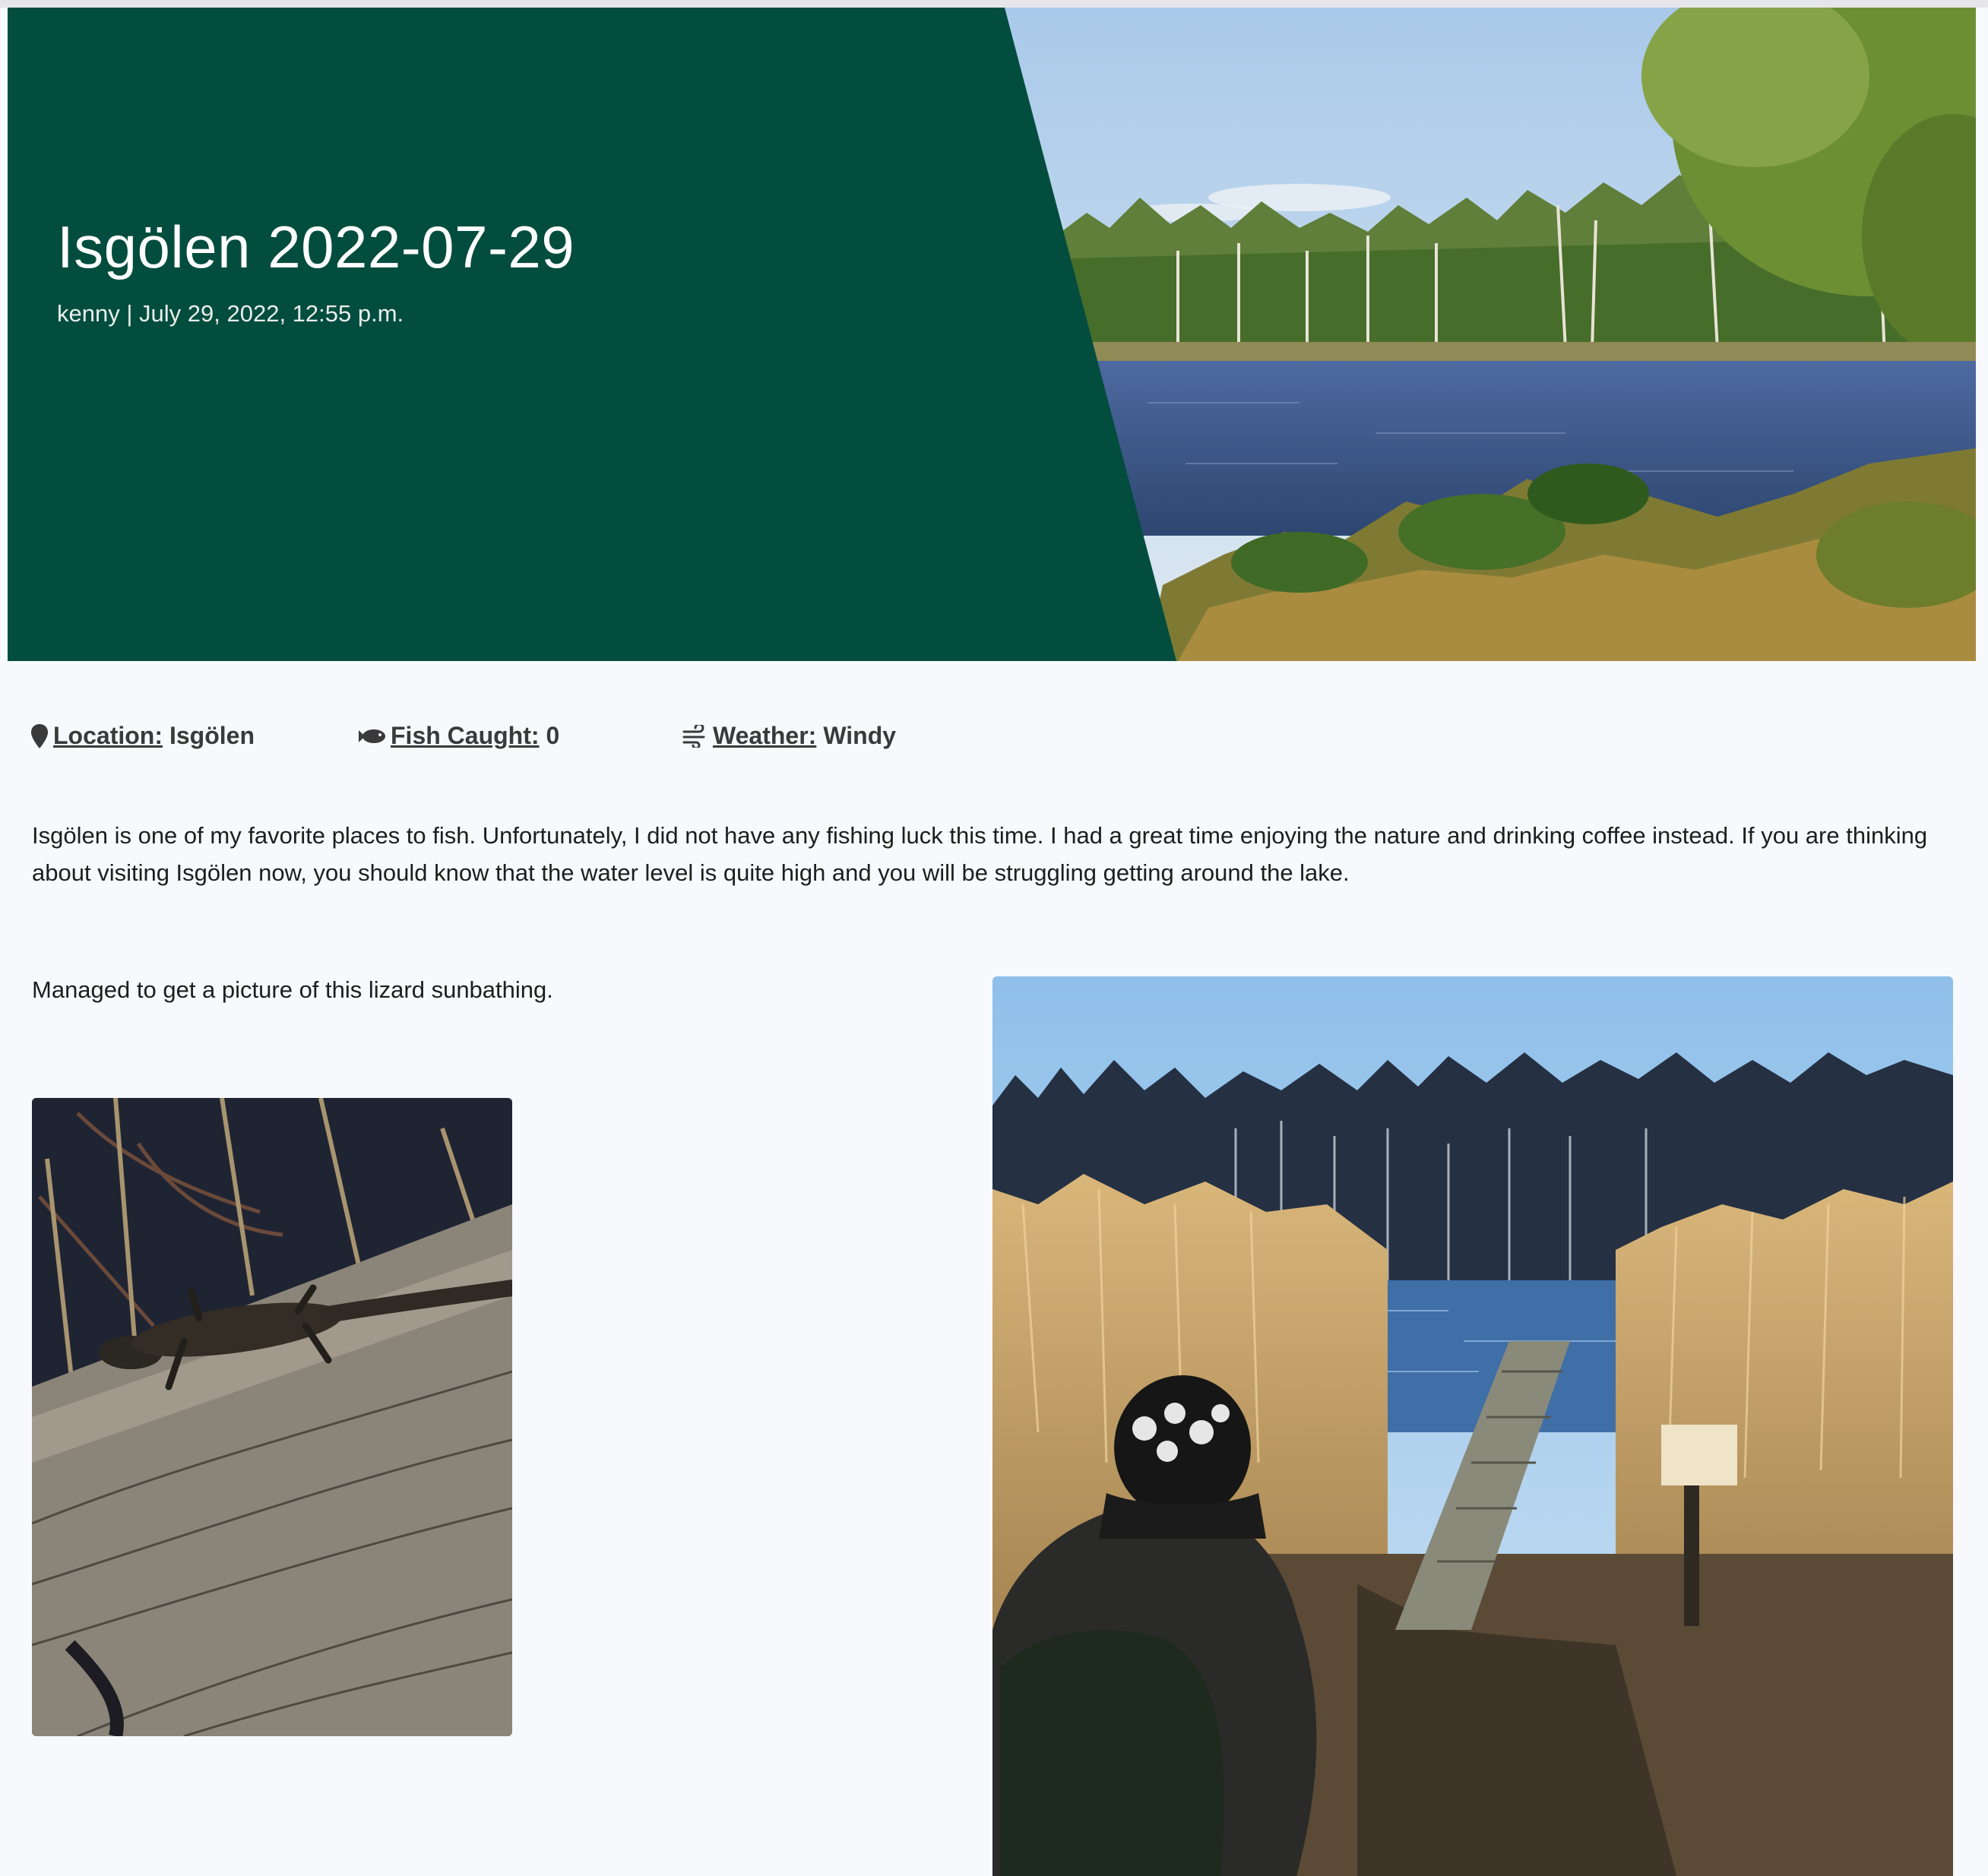  Describe the element at coordinates (316, 247) in the screenshot. I see `post-title: Isgölen 2022-07-29` at that location.